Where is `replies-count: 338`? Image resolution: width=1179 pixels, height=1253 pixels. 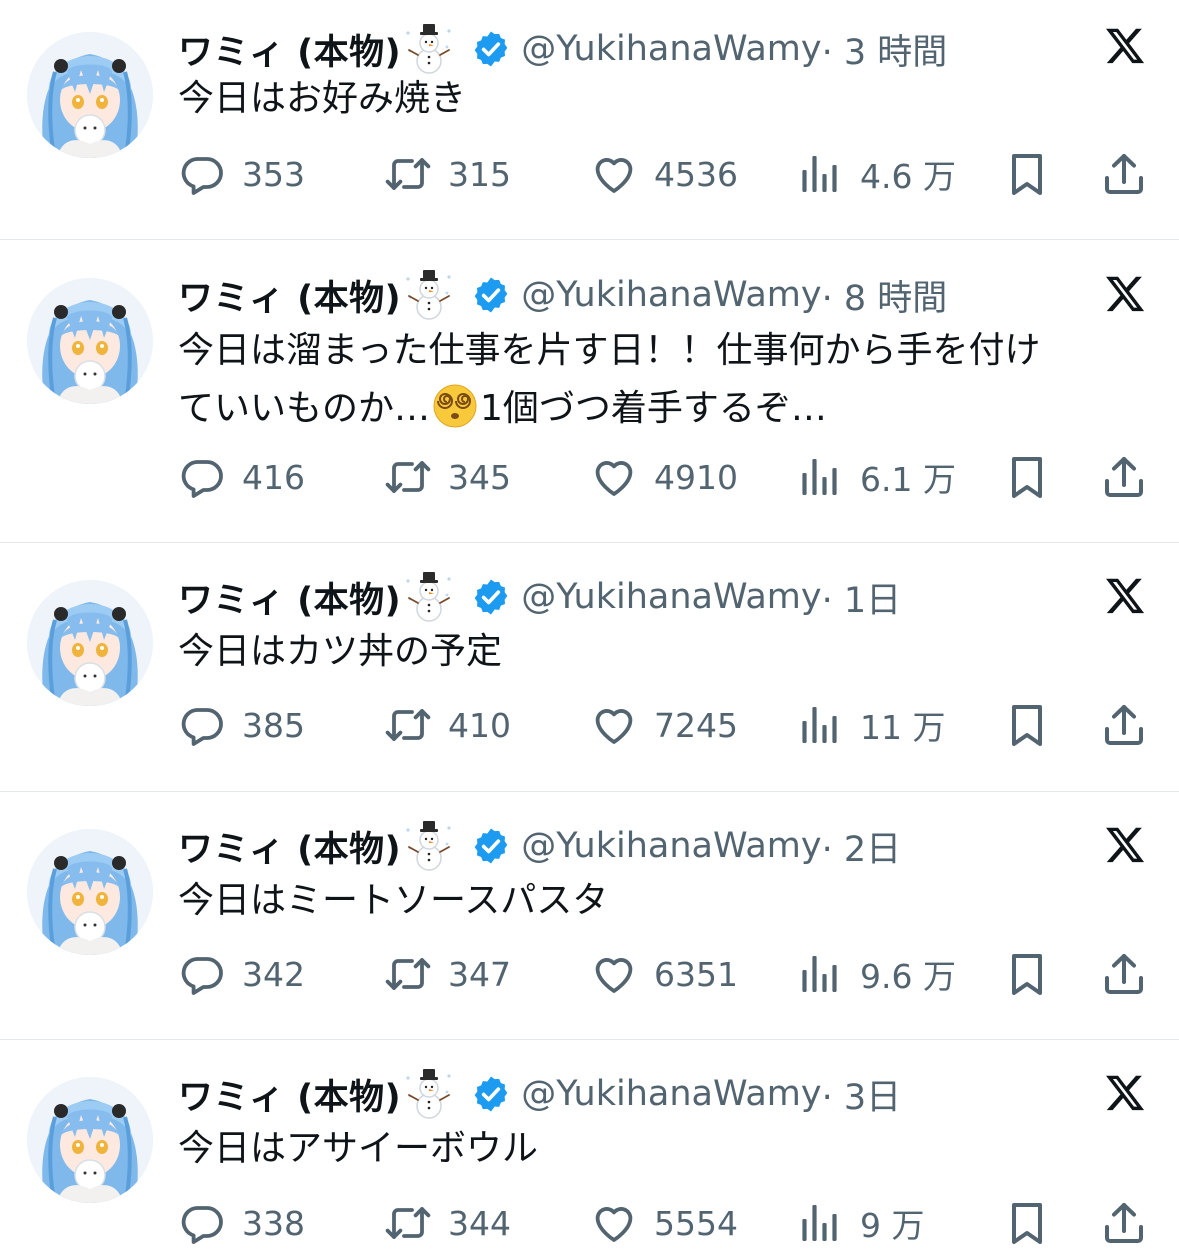
replies-count: 338 is located at coordinates (273, 1223).